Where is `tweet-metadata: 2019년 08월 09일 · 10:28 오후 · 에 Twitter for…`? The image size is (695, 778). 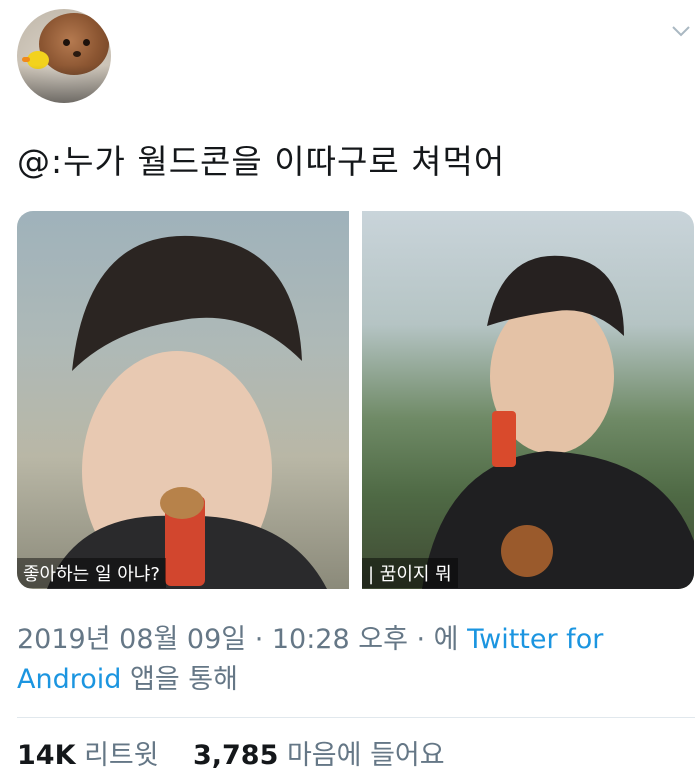 tweet-metadata: 2019년 08월 09일 · 10:28 오후 · 에 Twitter for… is located at coordinates (337, 660).